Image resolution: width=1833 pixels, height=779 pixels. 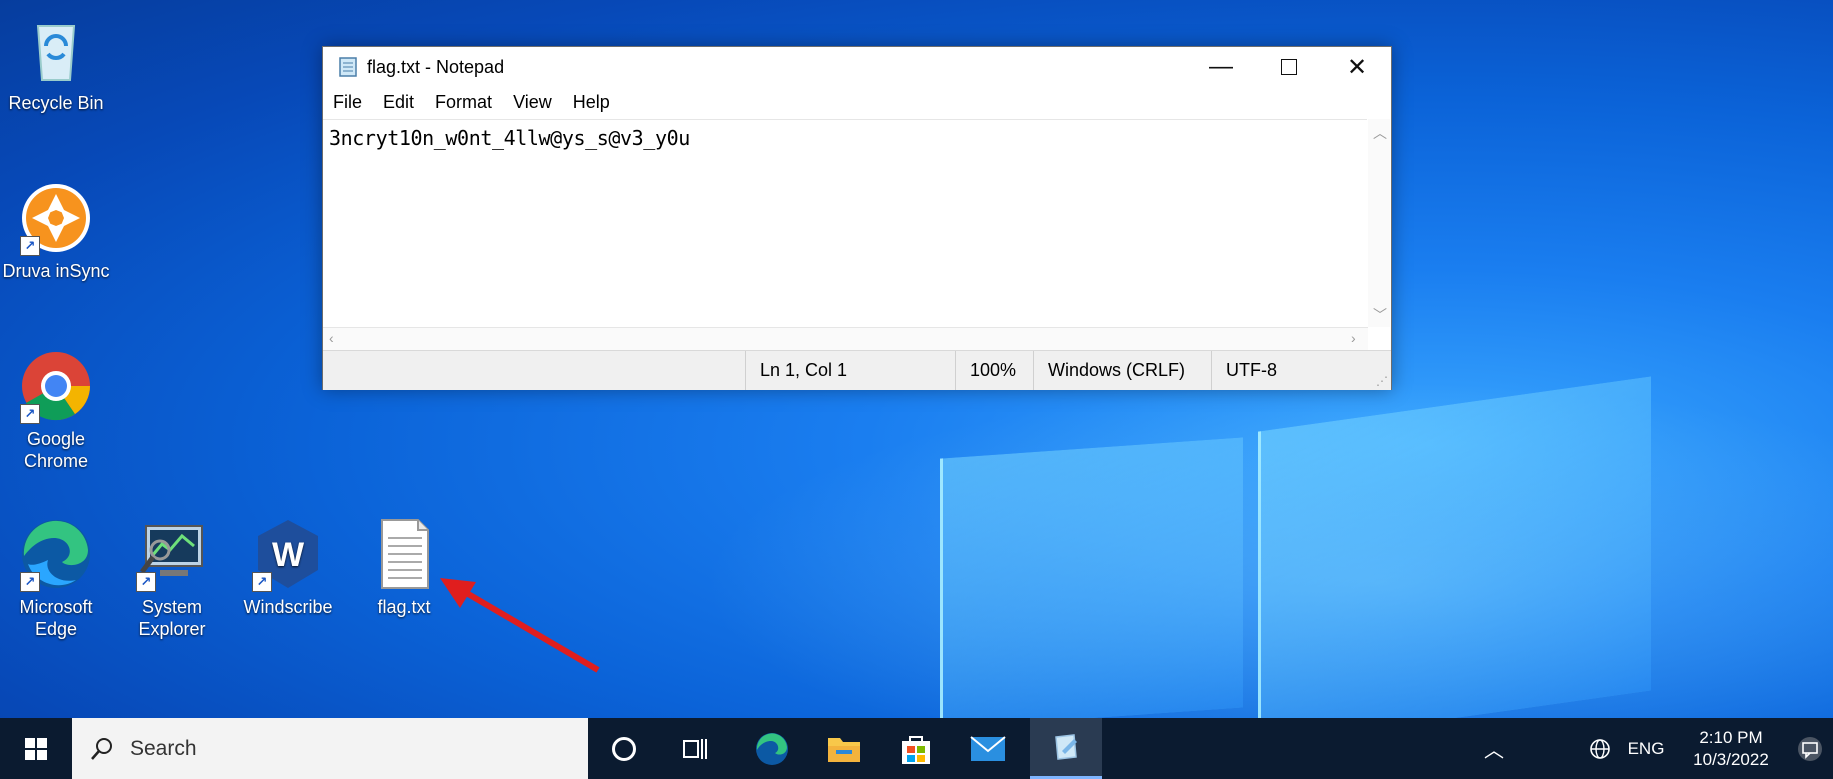 I want to click on notifications-button, so click(x=1809, y=748).